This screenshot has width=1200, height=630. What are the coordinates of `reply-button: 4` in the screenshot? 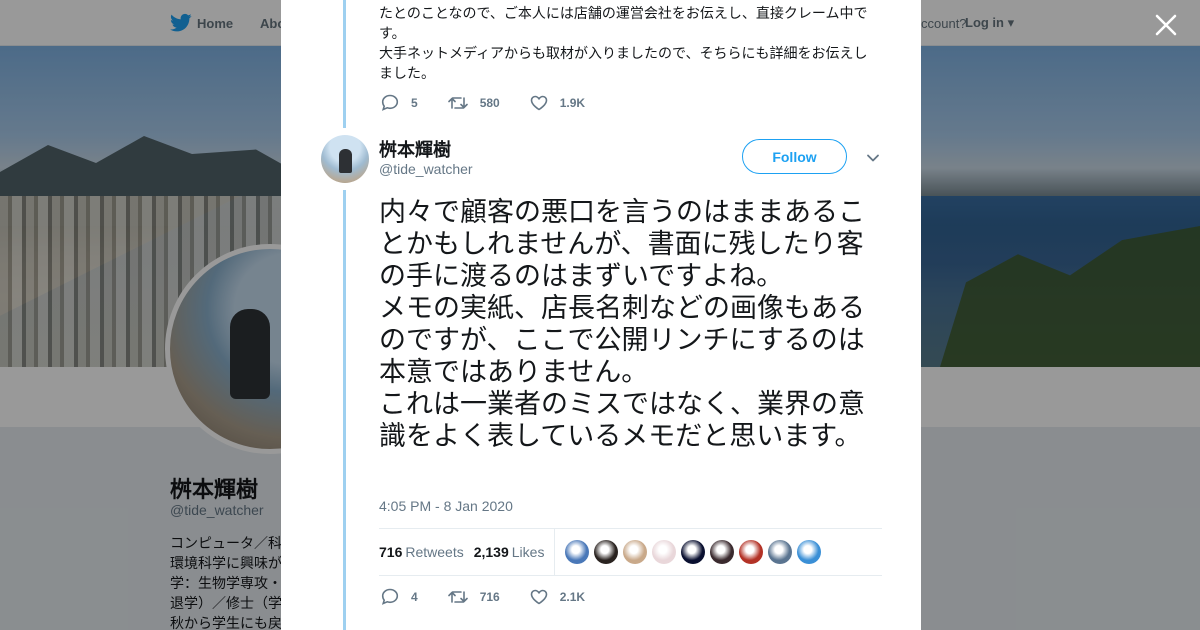 It's located at (399, 596).